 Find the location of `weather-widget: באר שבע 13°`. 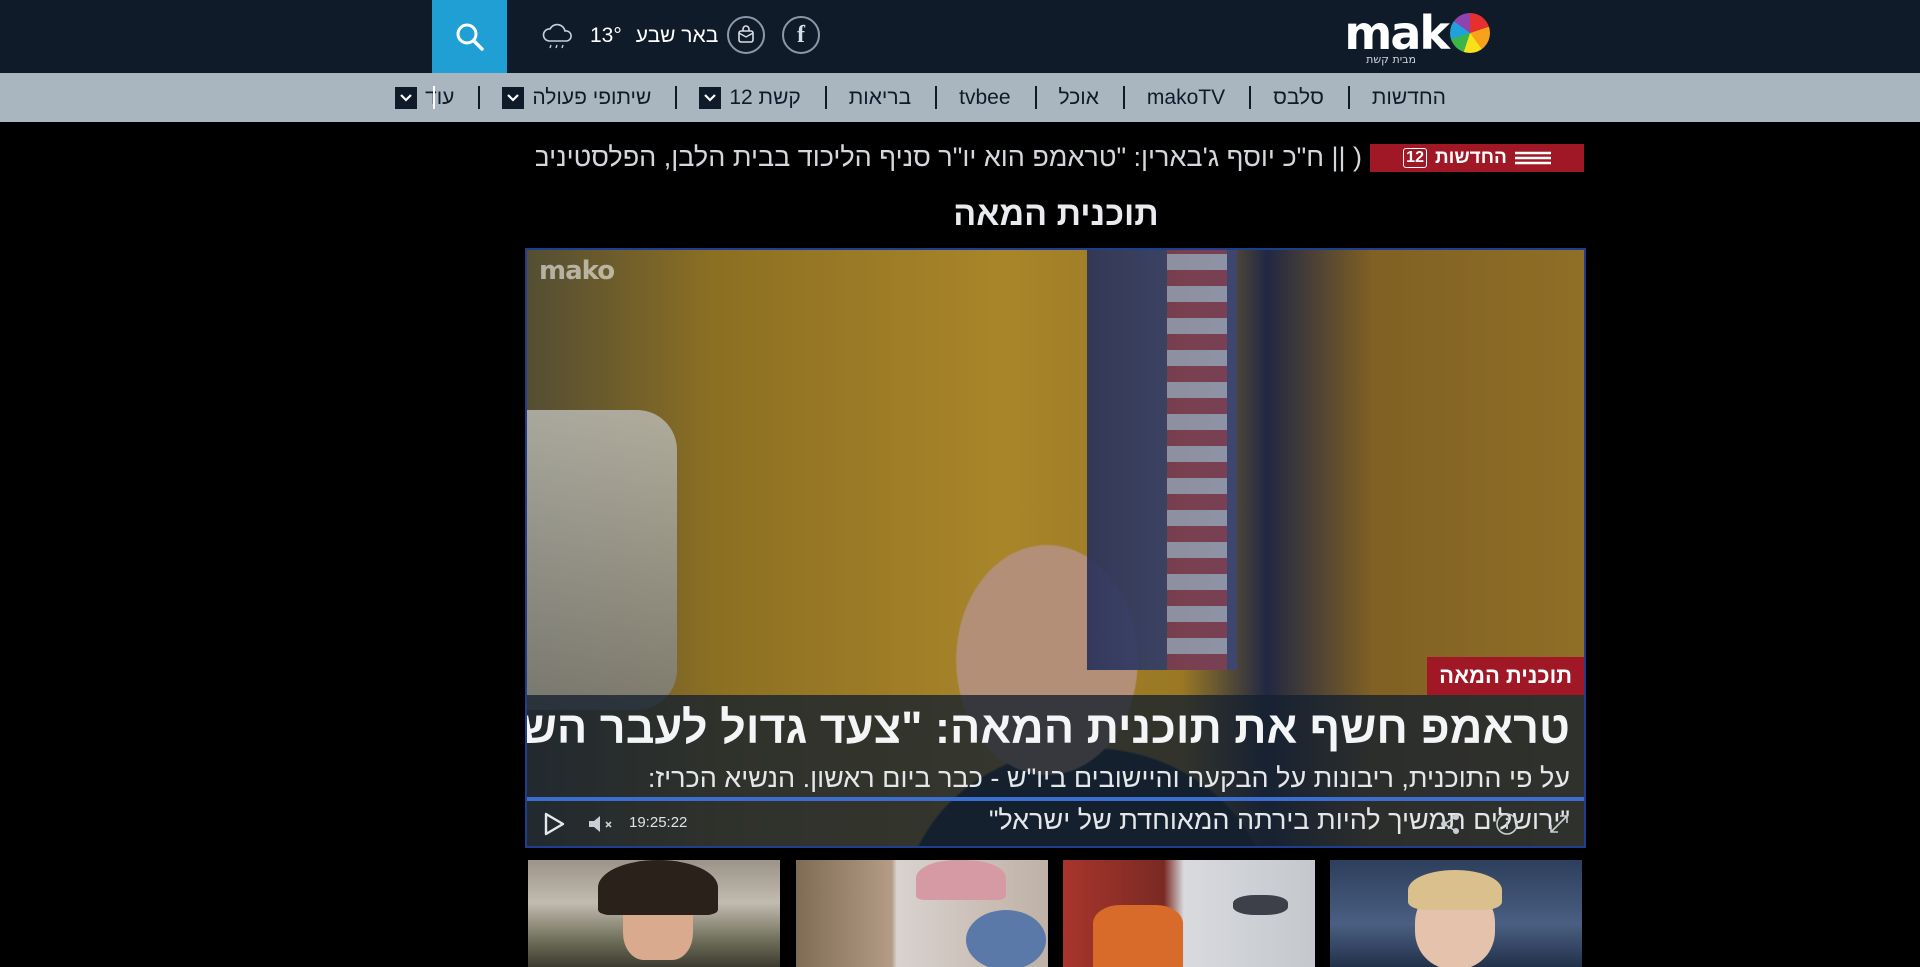

weather-widget: באר שבע 13° is located at coordinates (629, 36).